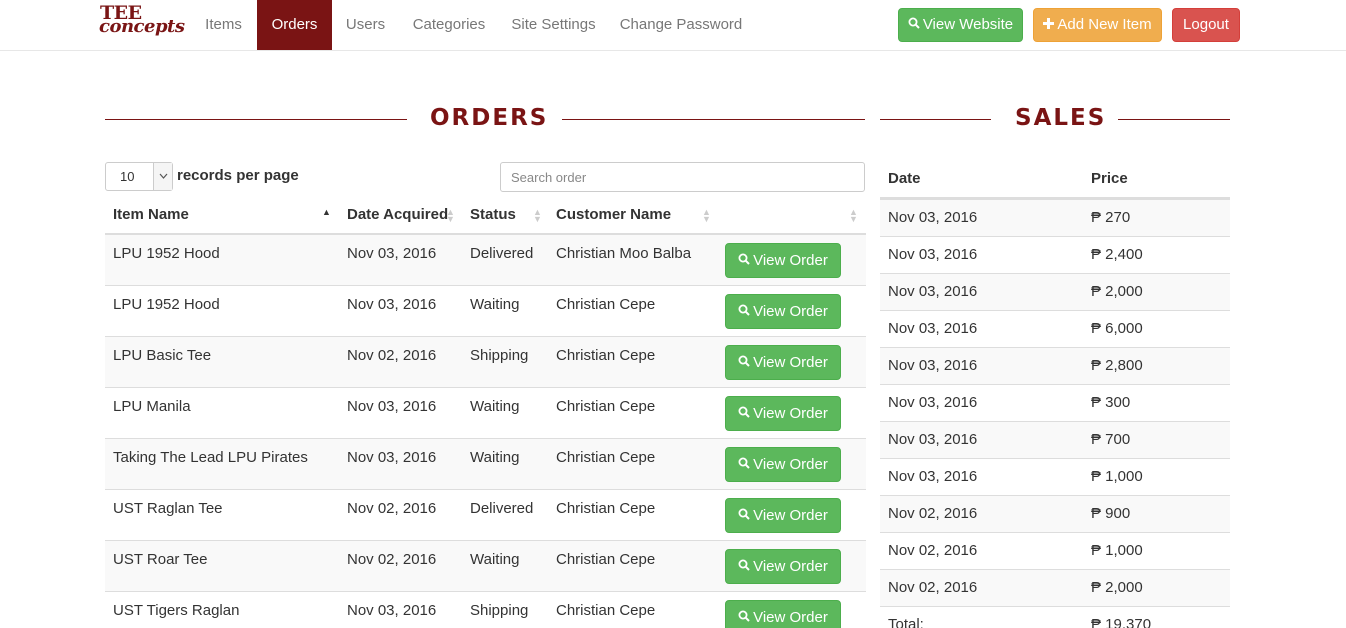 The height and width of the screenshot is (628, 1346). Describe the element at coordinates (1111, 513) in the screenshot. I see `sales-price: ₱ 900` at that location.